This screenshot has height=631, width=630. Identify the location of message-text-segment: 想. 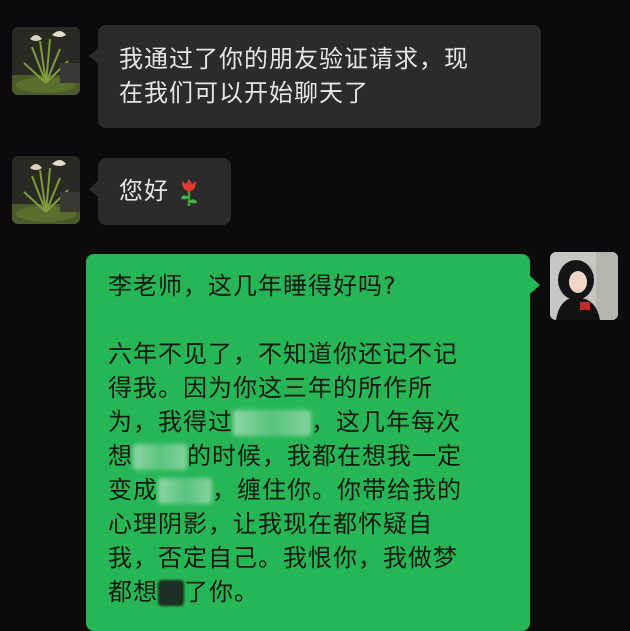
(120, 456).